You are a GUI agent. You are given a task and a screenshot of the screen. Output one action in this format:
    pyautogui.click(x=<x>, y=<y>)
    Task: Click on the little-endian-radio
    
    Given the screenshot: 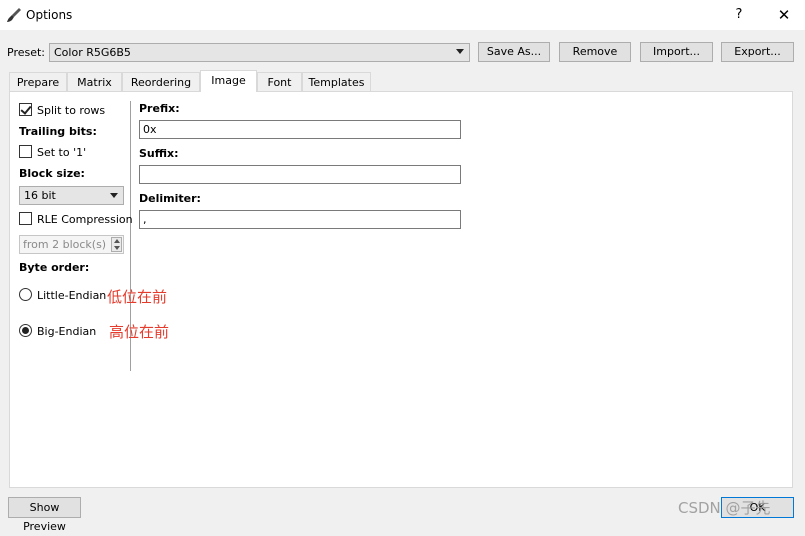 What is the action you would take?
    pyautogui.click(x=25, y=294)
    